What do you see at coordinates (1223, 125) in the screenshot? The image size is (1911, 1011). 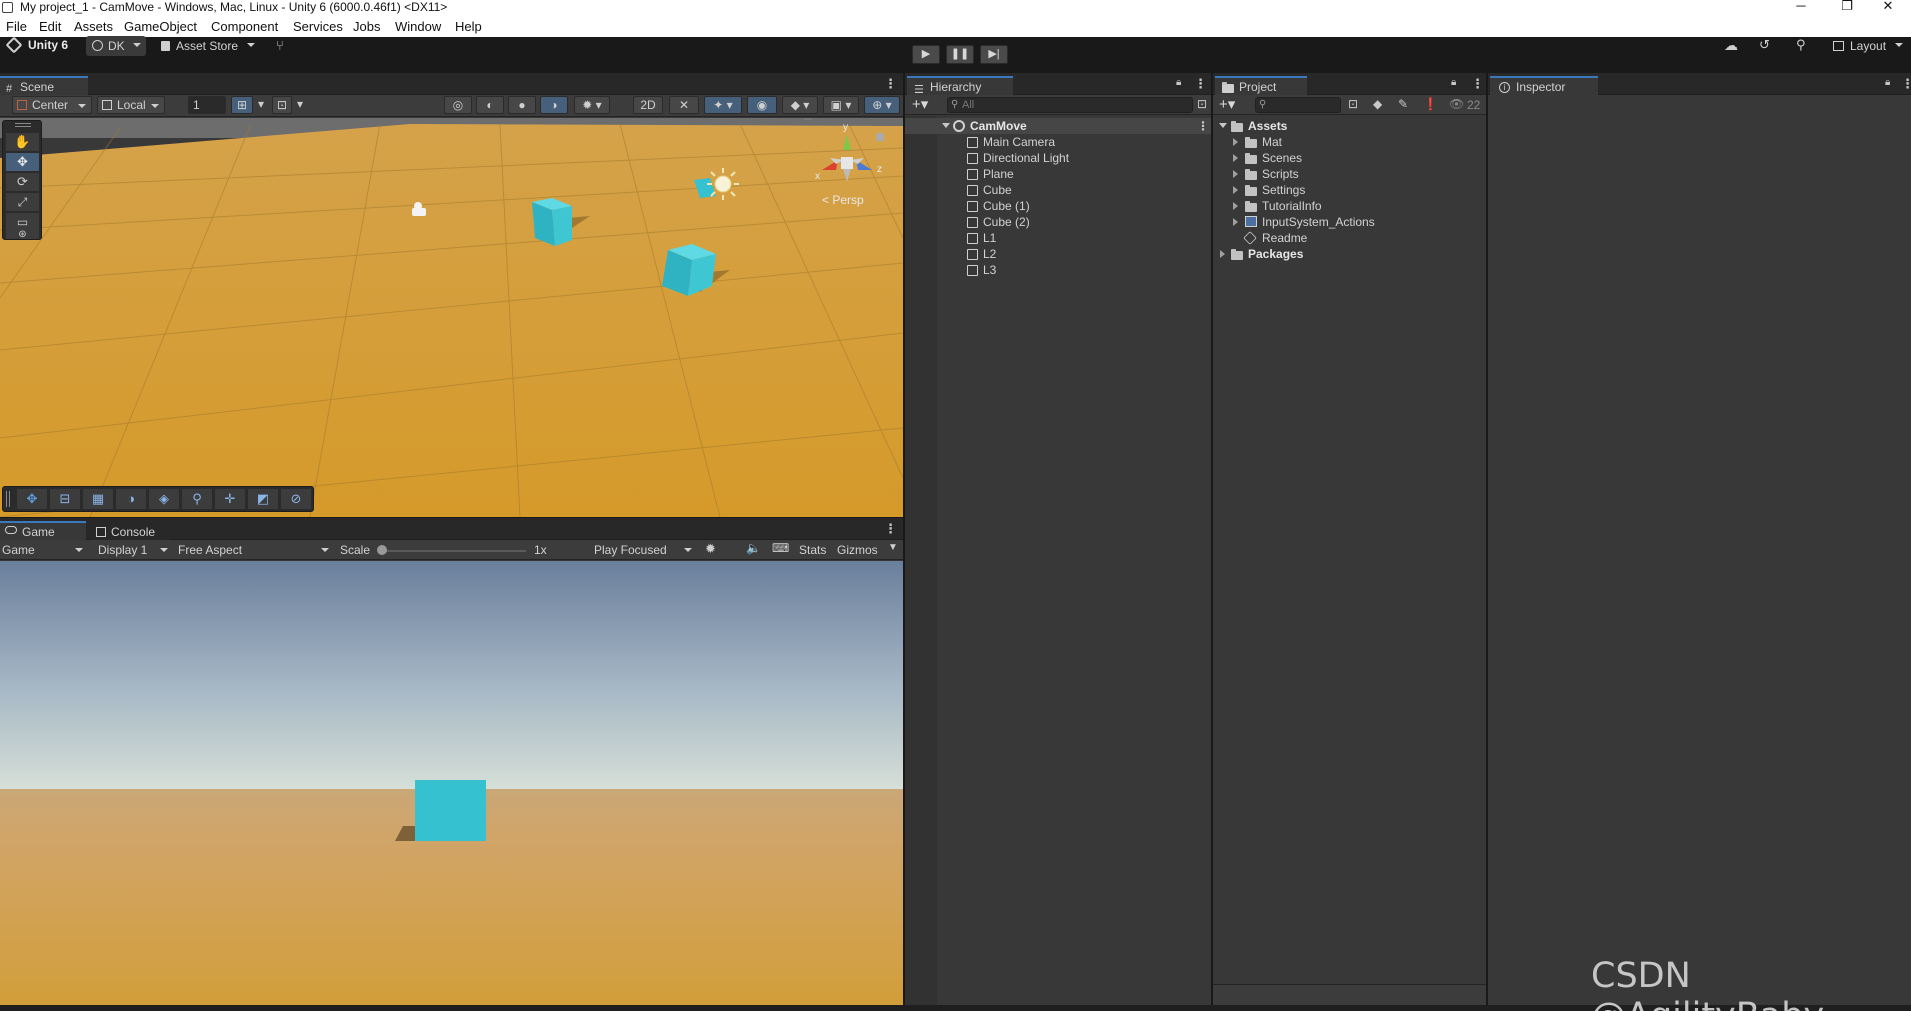 I see `assets-expand-icon` at bounding box center [1223, 125].